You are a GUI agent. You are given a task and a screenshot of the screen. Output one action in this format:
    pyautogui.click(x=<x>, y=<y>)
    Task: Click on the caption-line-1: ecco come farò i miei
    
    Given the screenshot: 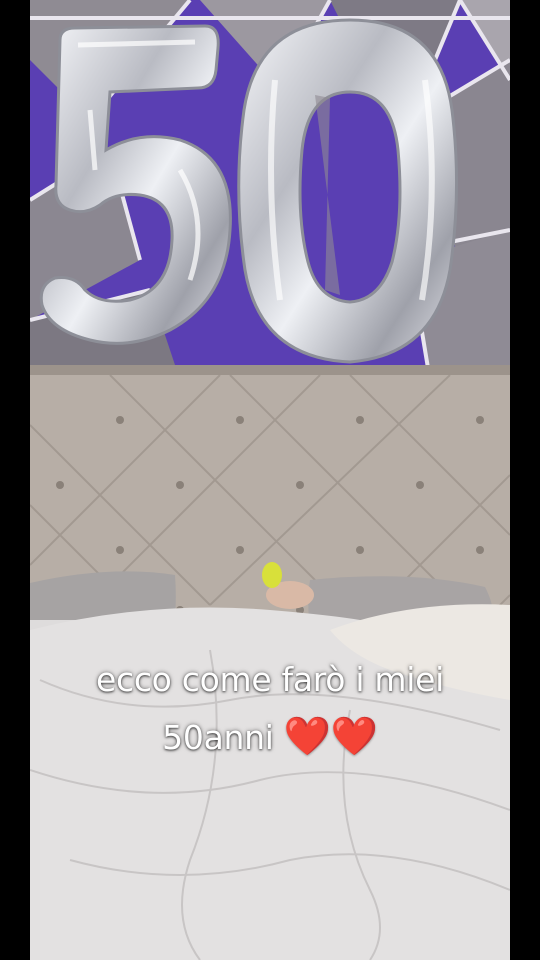 What is the action you would take?
    pyautogui.click(x=270, y=679)
    